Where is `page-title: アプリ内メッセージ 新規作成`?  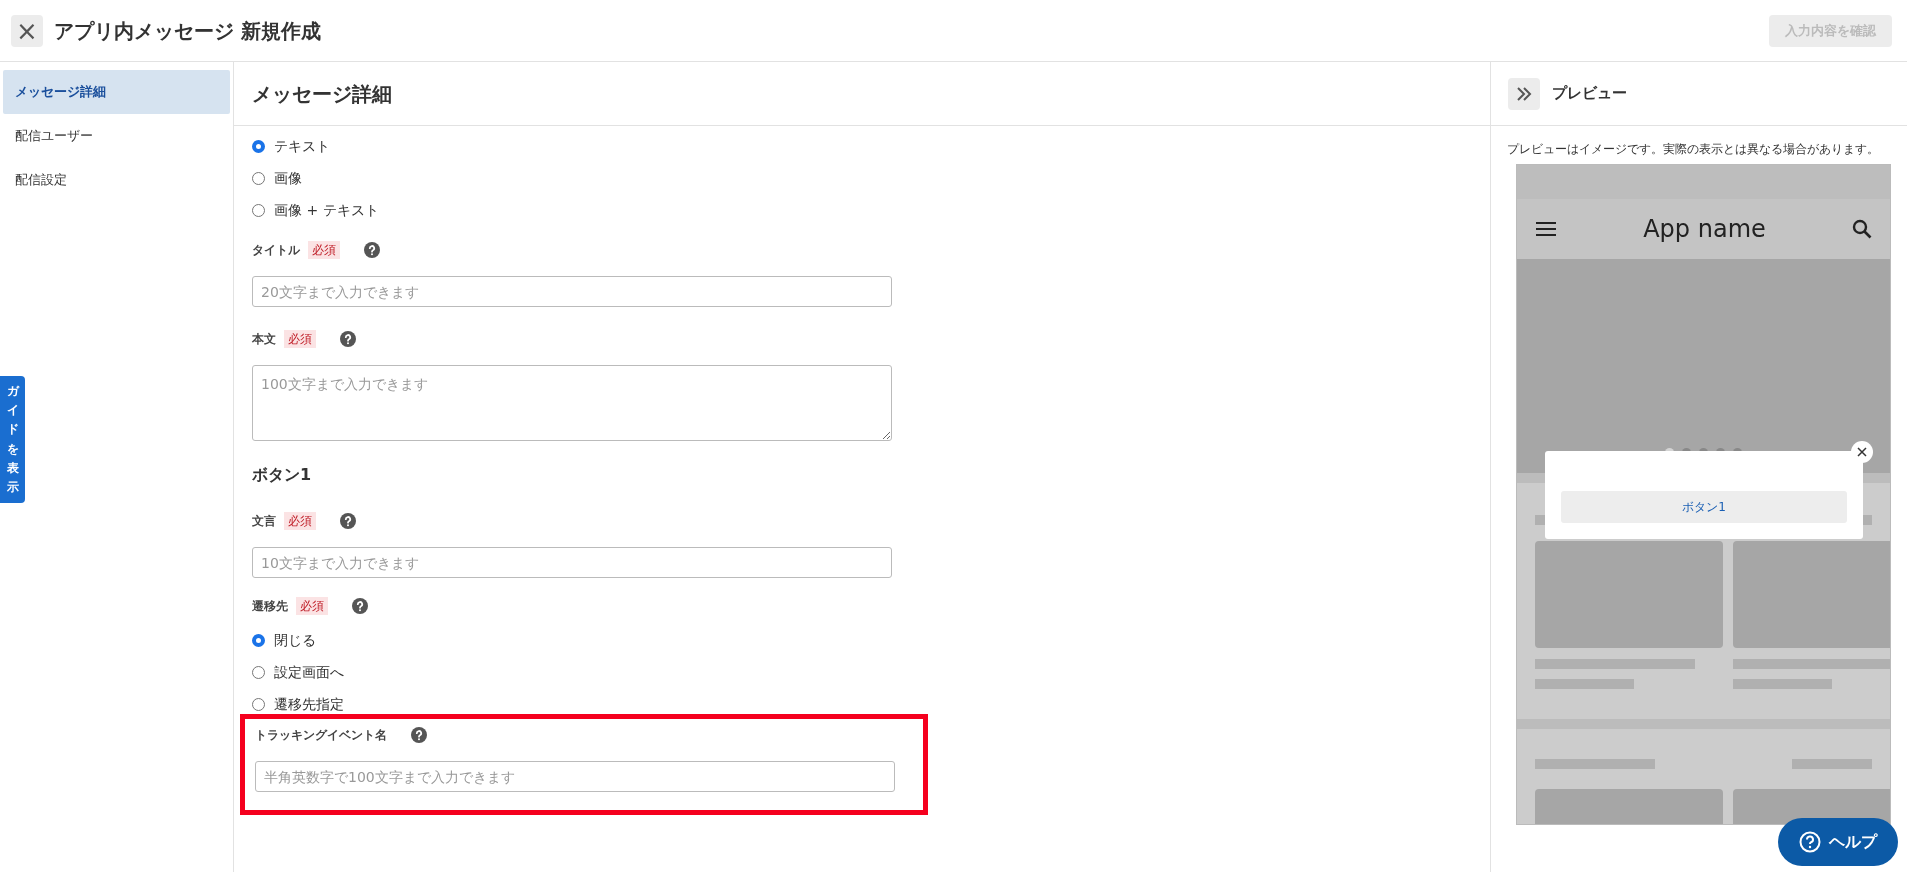
page-title: アプリ内メッセージ 新規作成 is located at coordinates (187, 31).